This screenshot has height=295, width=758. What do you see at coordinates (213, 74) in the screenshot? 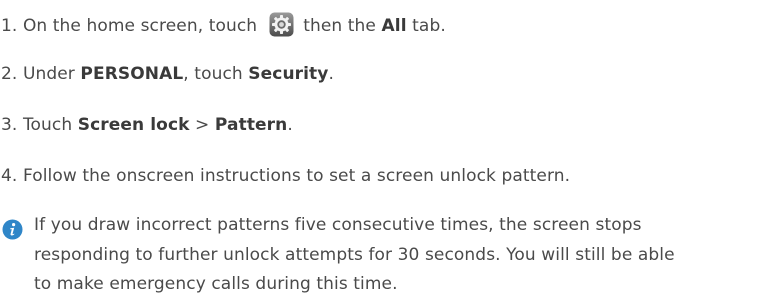
I see `step-text: , touch` at bounding box center [213, 74].